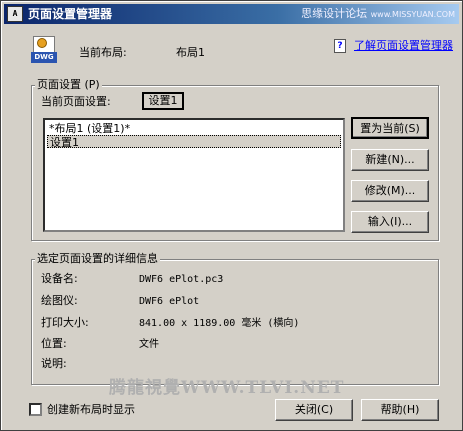  Describe the element at coordinates (181, 279) in the screenshot. I see `device-name-value: DWF6 ePlot.pc3` at that location.